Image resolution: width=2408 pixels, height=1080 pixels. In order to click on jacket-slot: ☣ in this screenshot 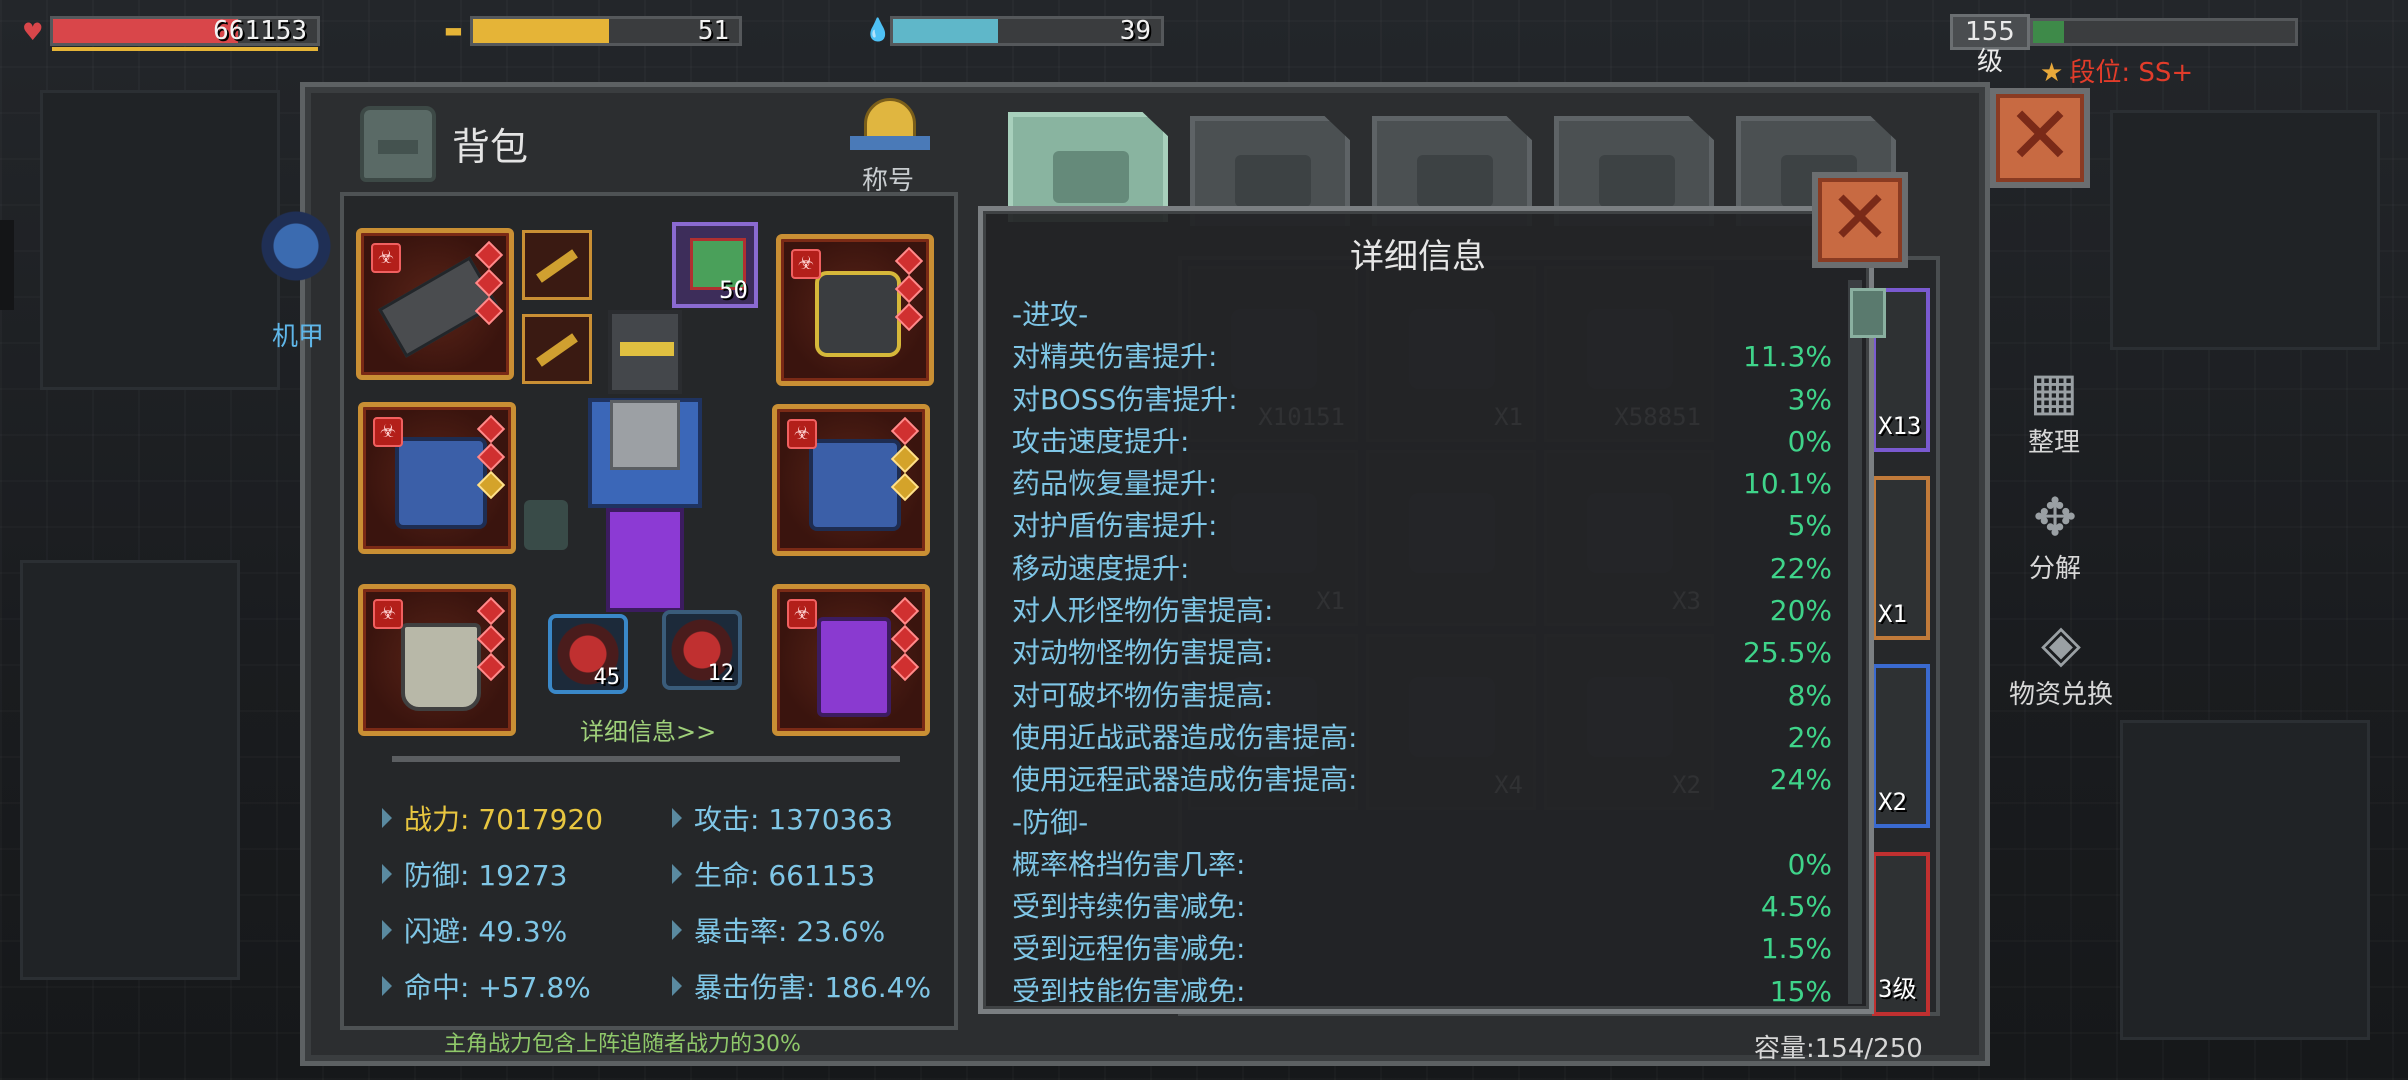, I will do `click(851, 480)`.